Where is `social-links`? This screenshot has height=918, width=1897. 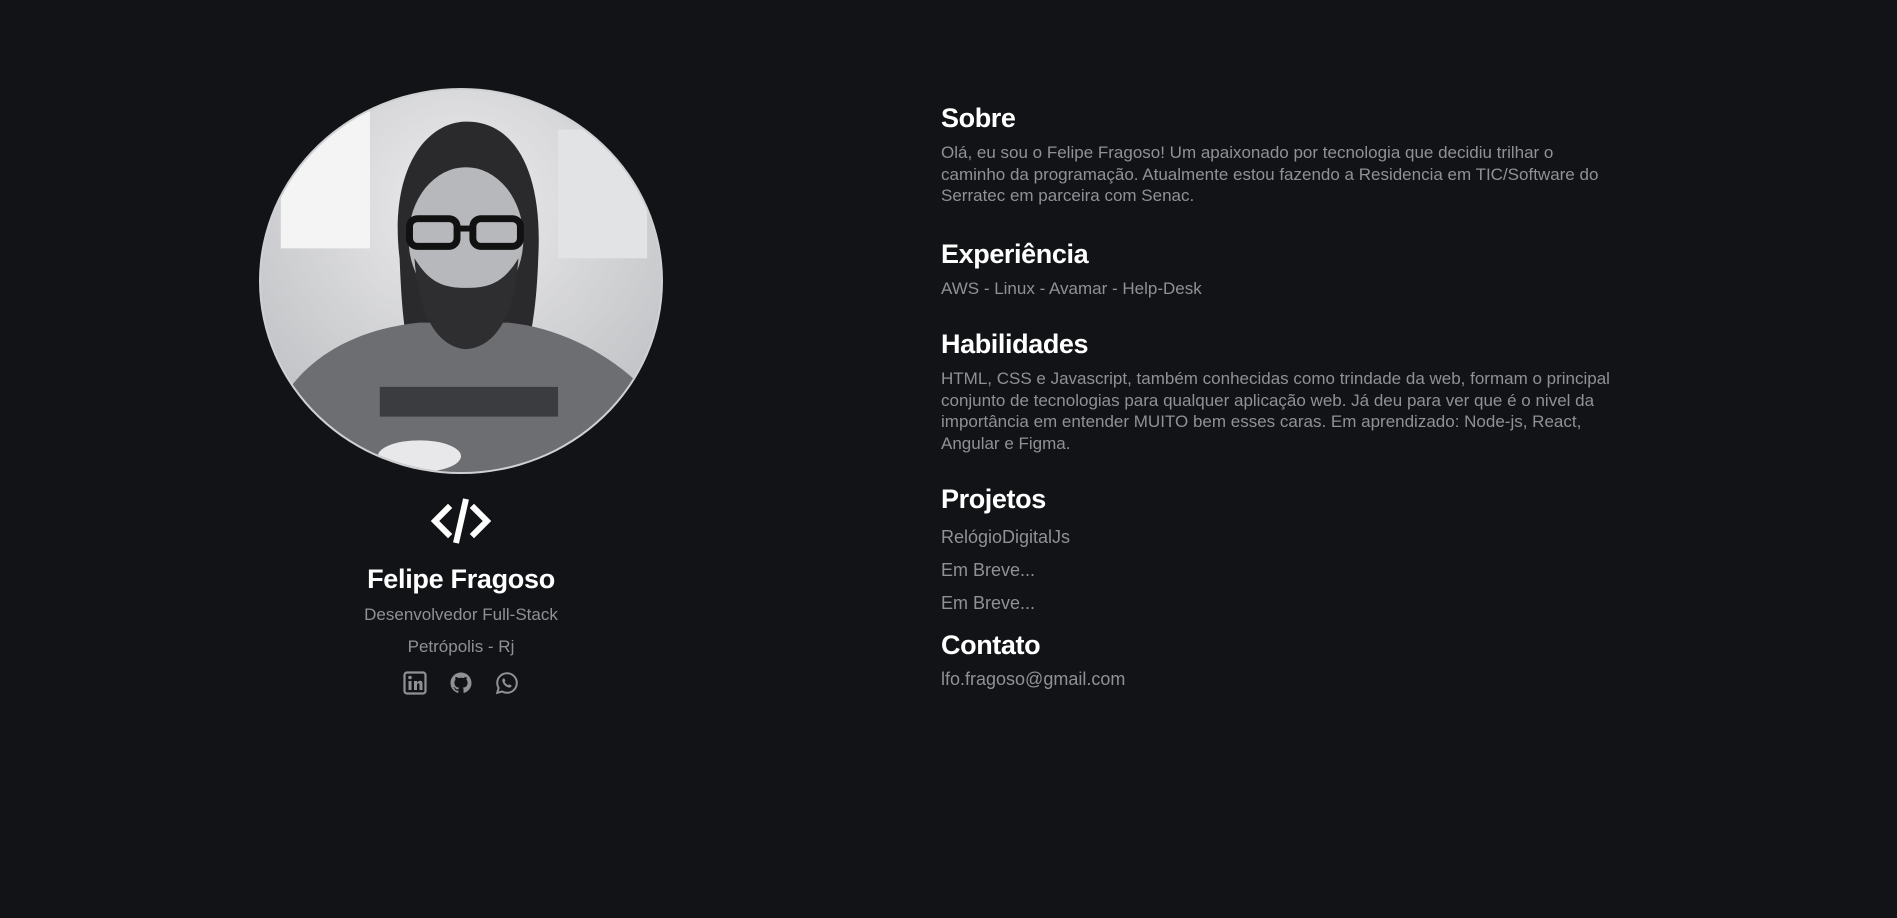
social-links is located at coordinates (461, 683).